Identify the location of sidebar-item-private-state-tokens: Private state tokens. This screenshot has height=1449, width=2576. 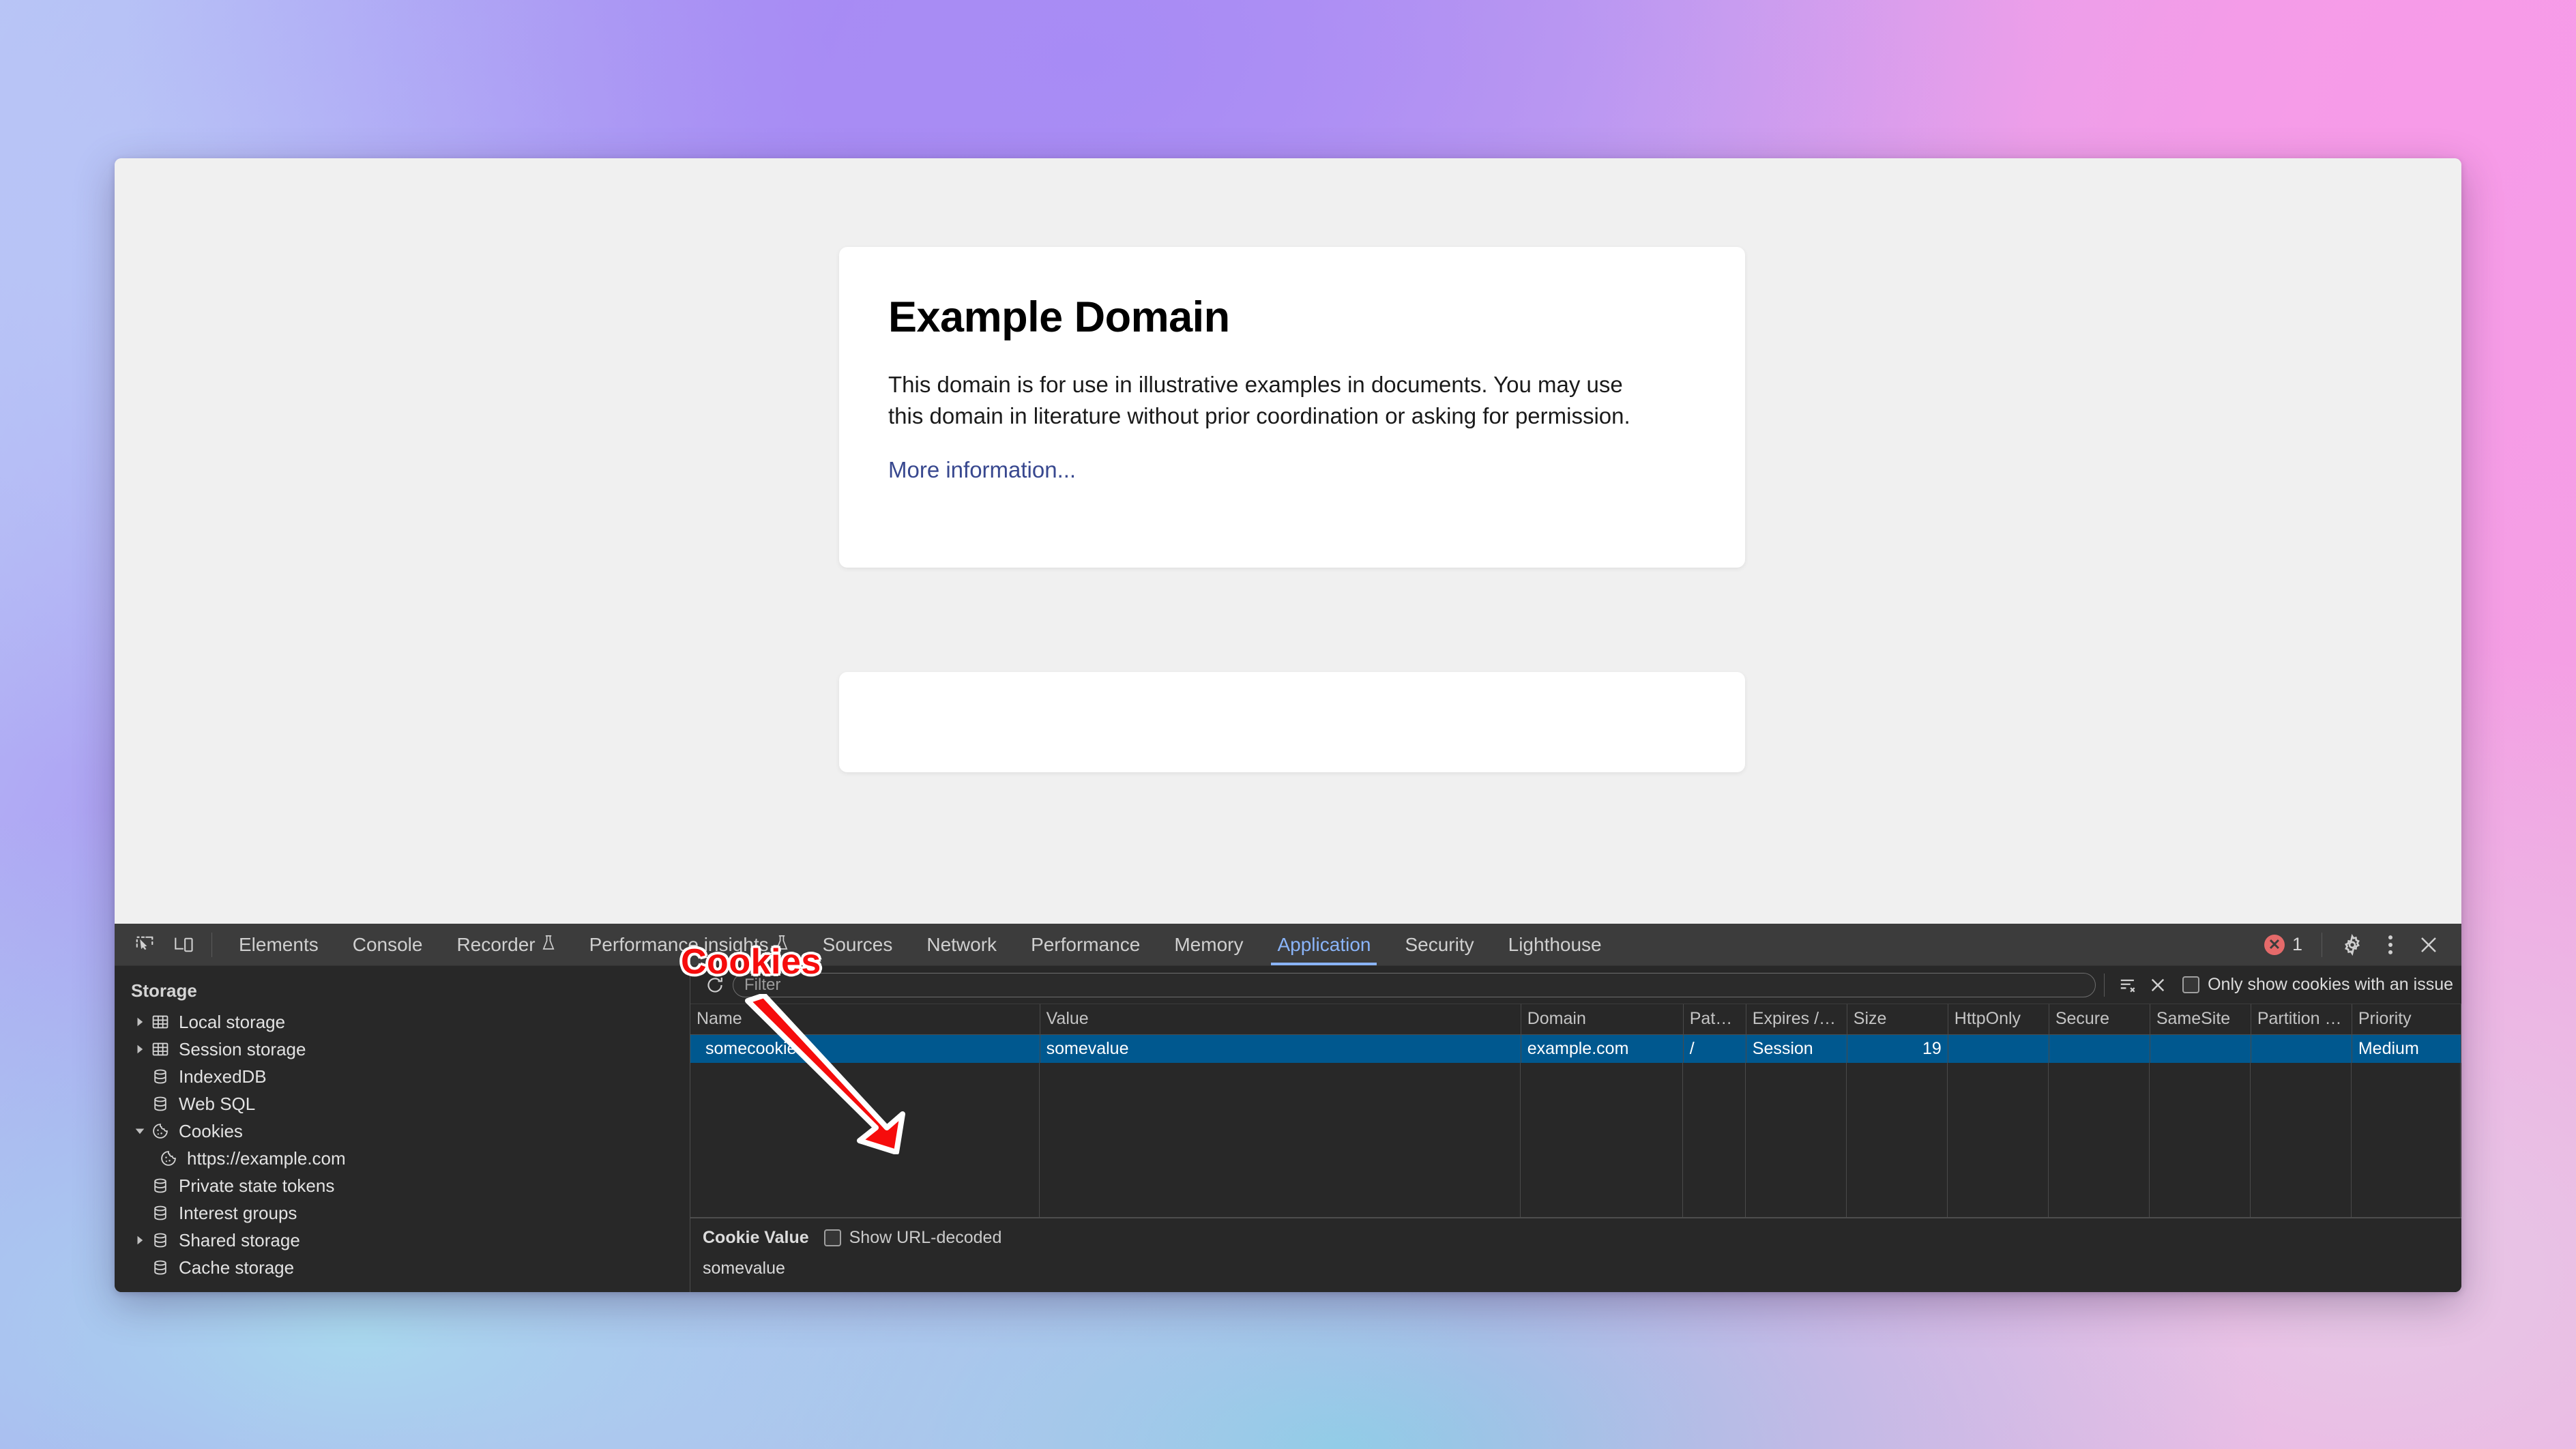
(402, 1185).